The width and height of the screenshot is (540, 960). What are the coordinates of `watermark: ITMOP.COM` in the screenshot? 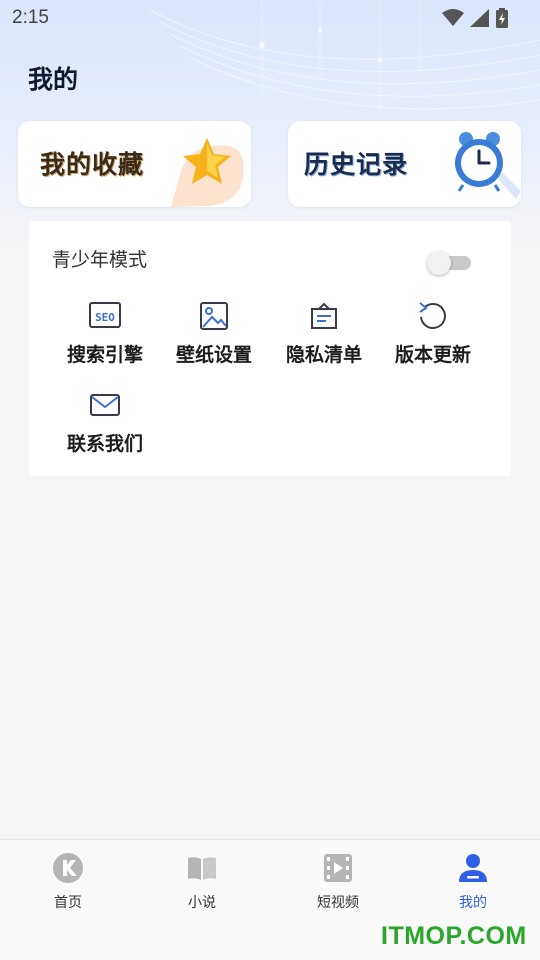 It's located at (454, 936).